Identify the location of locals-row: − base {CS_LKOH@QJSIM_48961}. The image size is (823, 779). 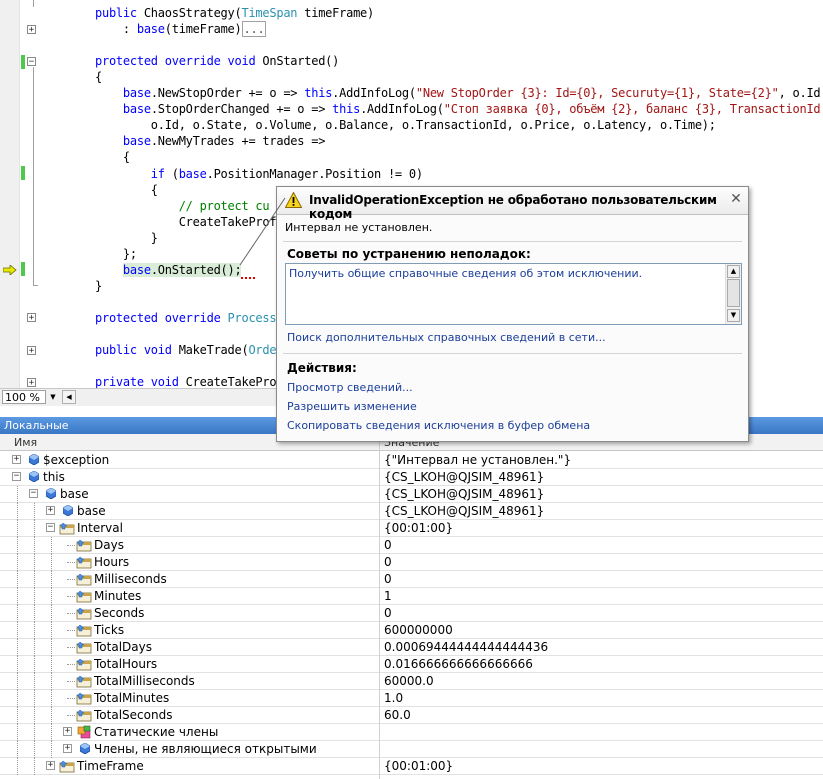
(411, 495).